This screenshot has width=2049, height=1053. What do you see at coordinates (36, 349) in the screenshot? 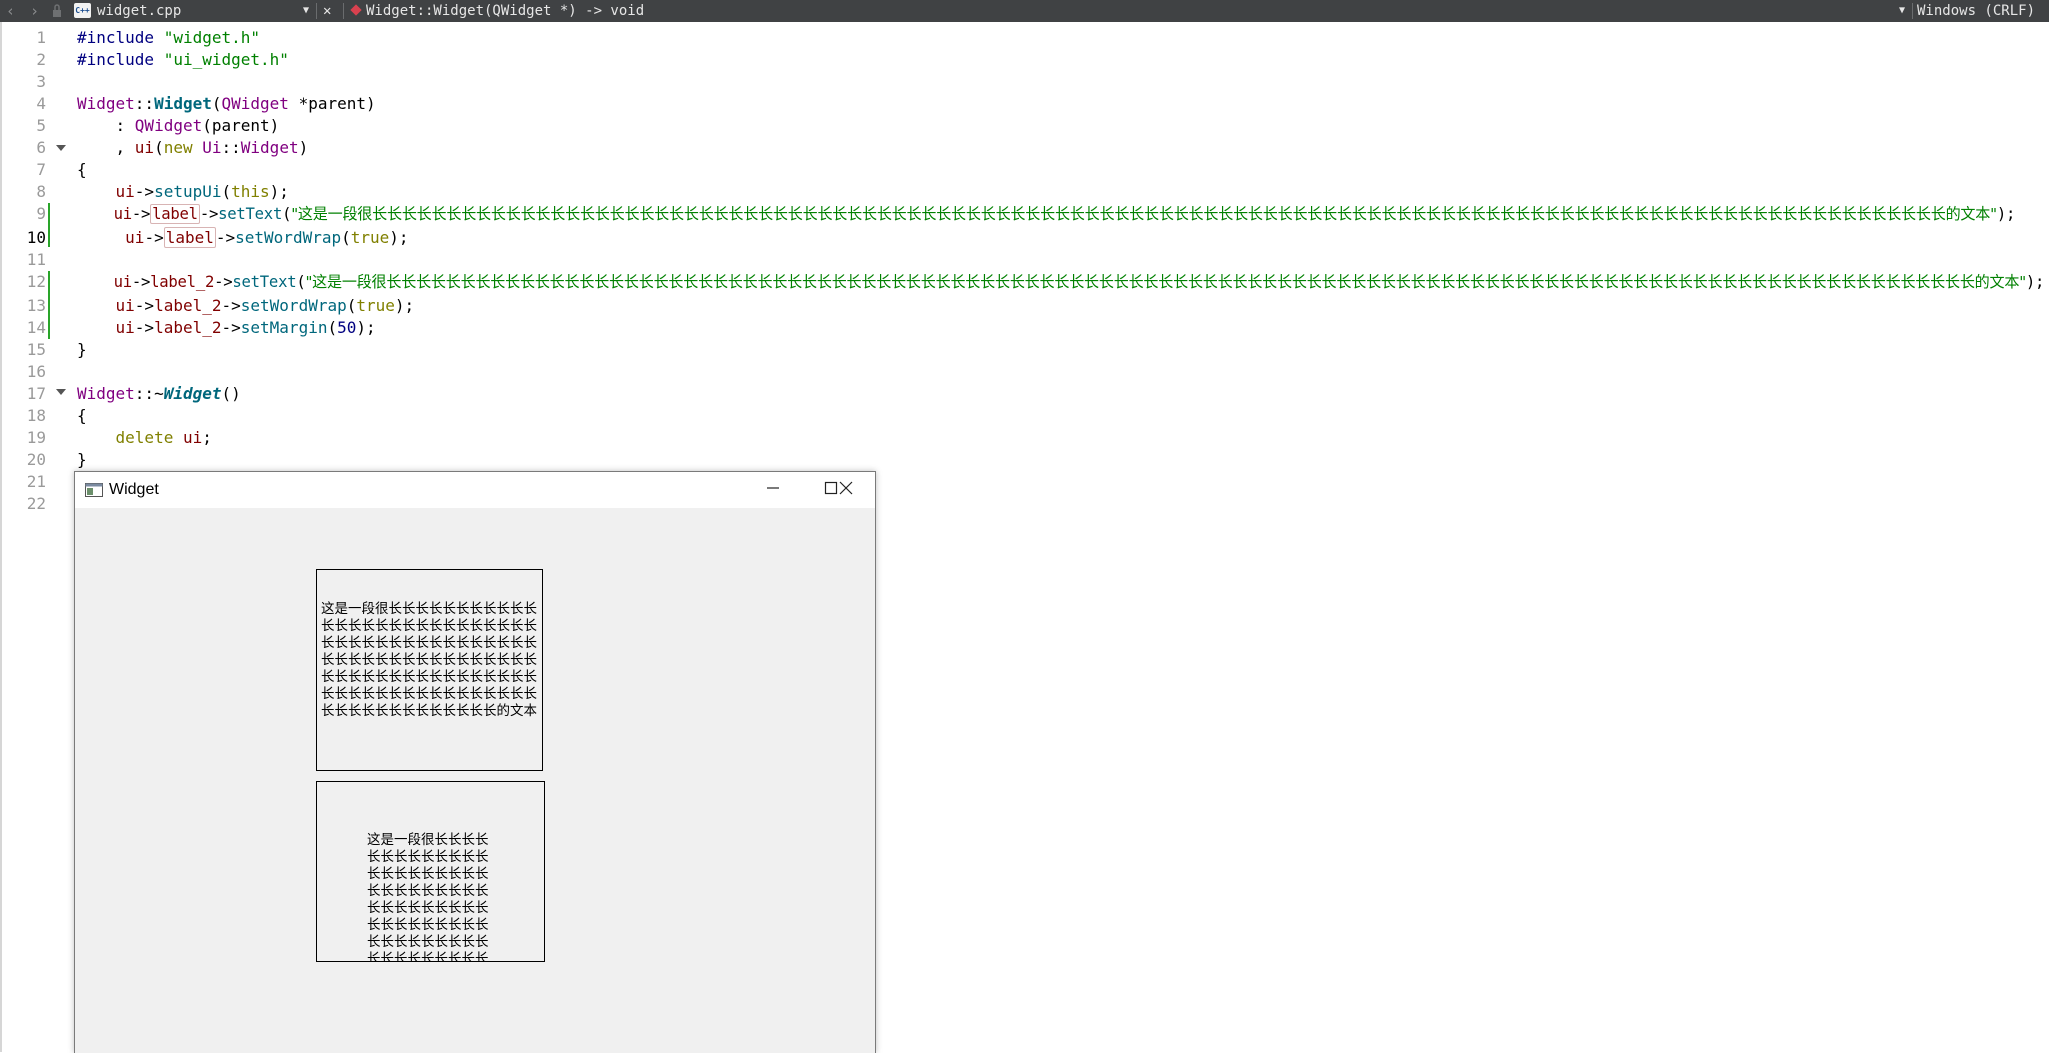
I see `line-number: 15` at bounding box center [36, 349].